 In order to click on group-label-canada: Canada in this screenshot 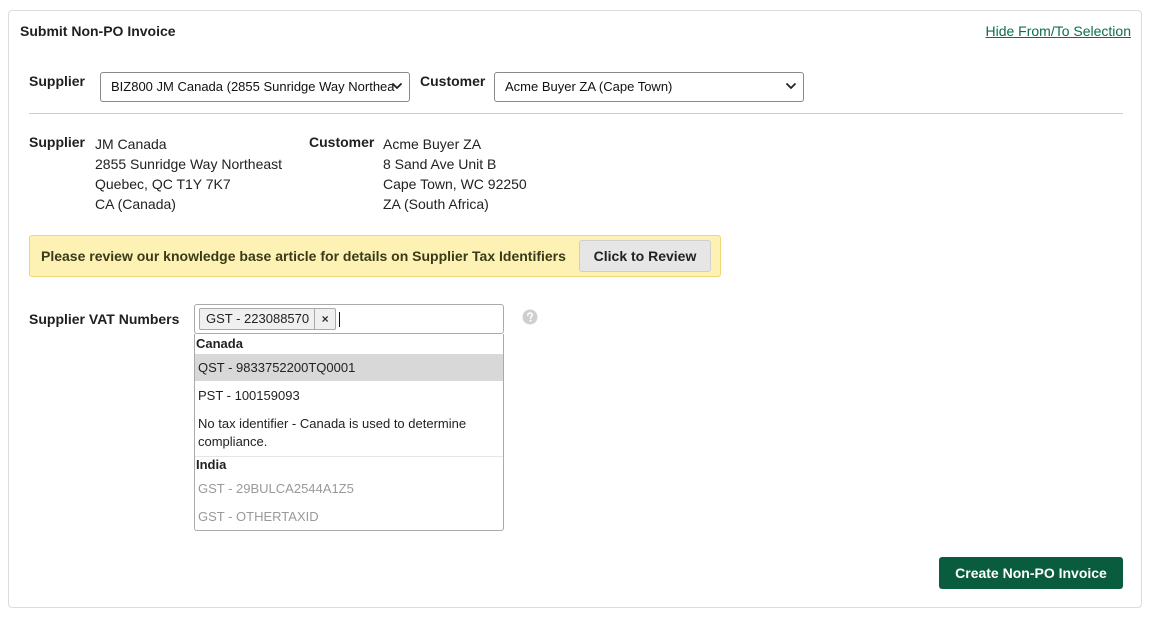, I will do `click(219, 343)`.